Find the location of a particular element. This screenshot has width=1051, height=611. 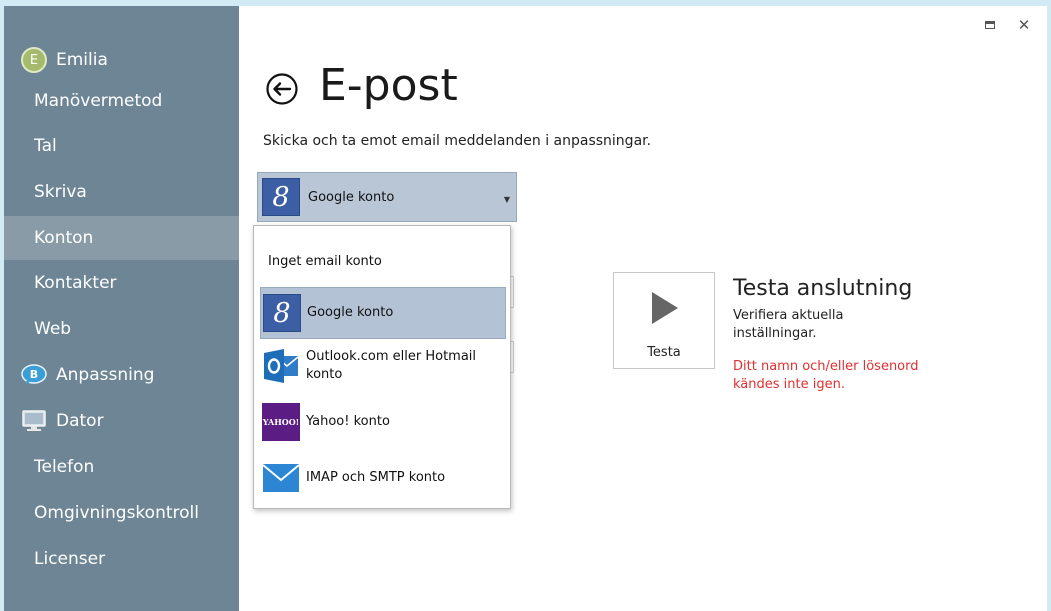

sidebar-item-licenser: Licenser is located at coordinates (121, 559).